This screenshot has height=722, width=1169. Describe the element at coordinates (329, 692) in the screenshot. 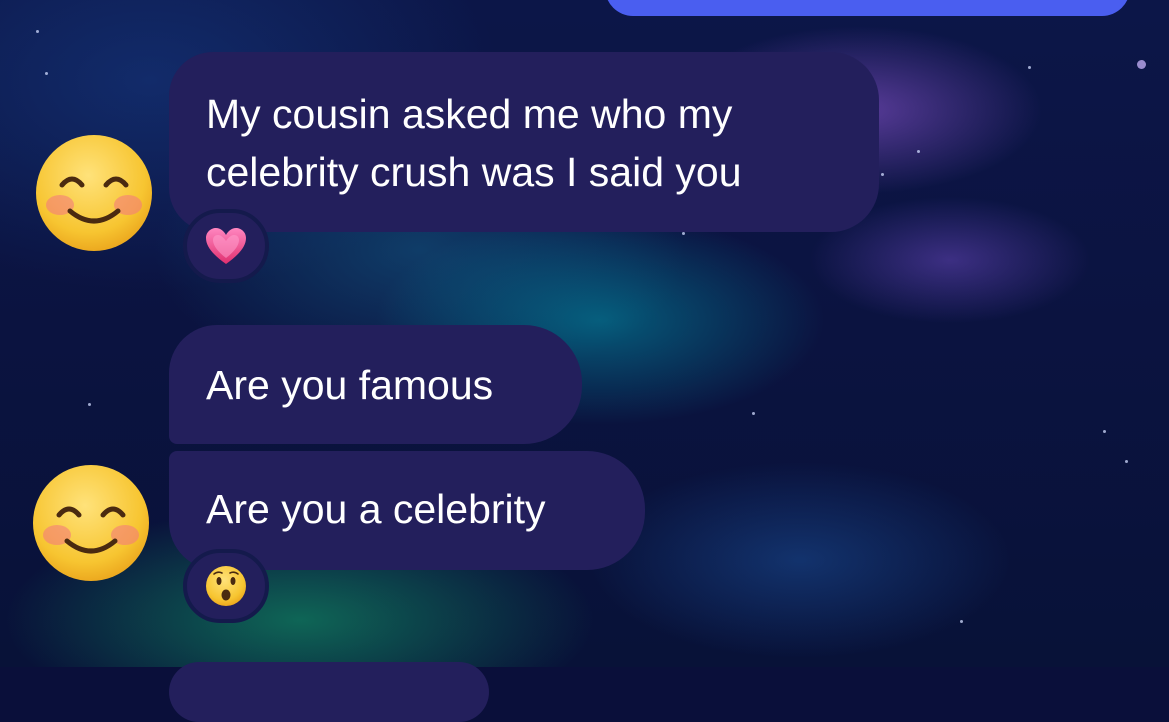

I see `received-message-bubble` at that location.